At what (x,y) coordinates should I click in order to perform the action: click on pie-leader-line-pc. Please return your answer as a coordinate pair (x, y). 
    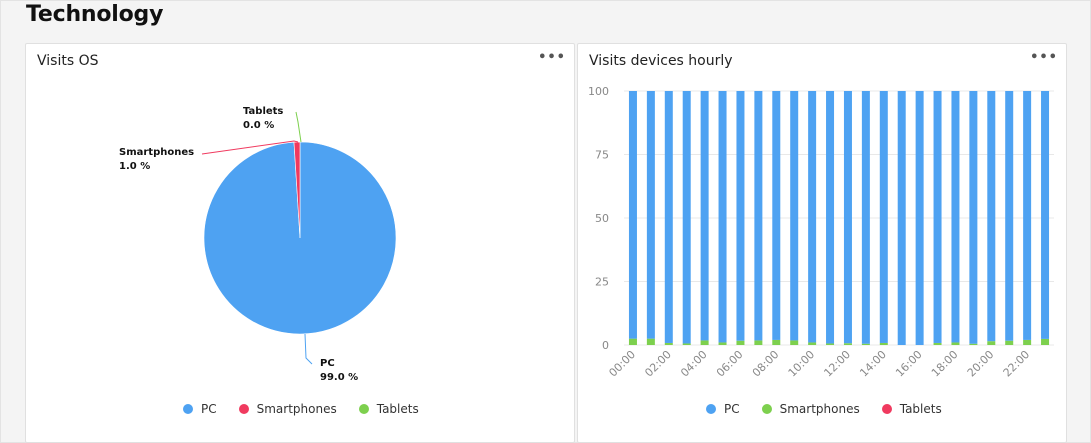
    Looking at the image, I should click on (308, 349).